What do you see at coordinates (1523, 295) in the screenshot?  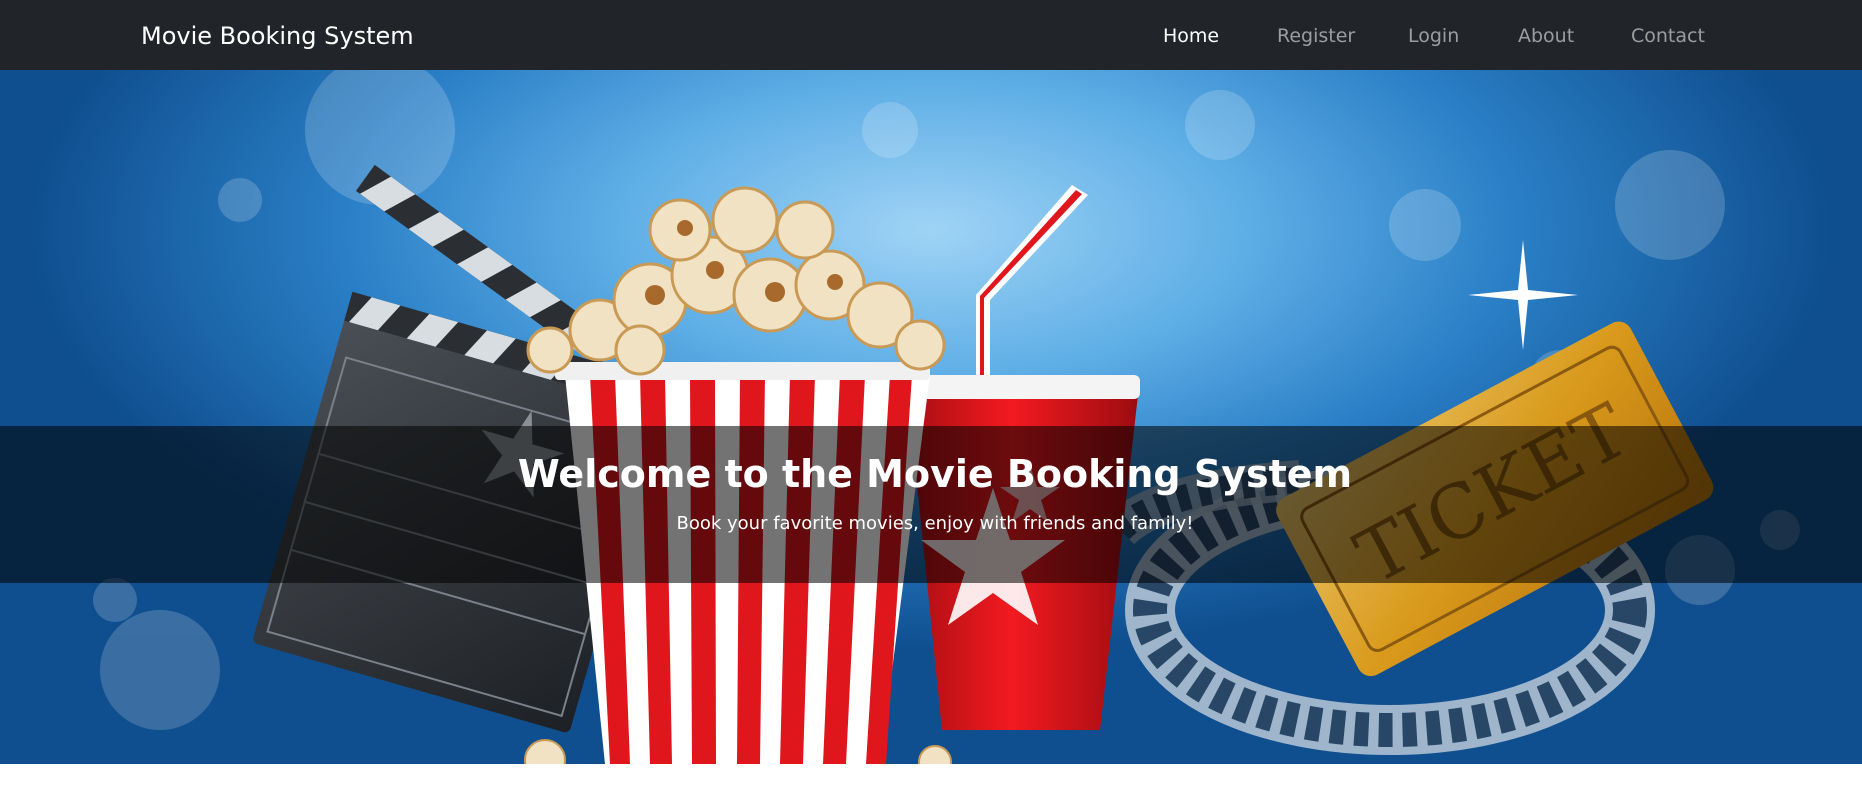 I see `sparkle-icon` at bounding box center [1523, 295].